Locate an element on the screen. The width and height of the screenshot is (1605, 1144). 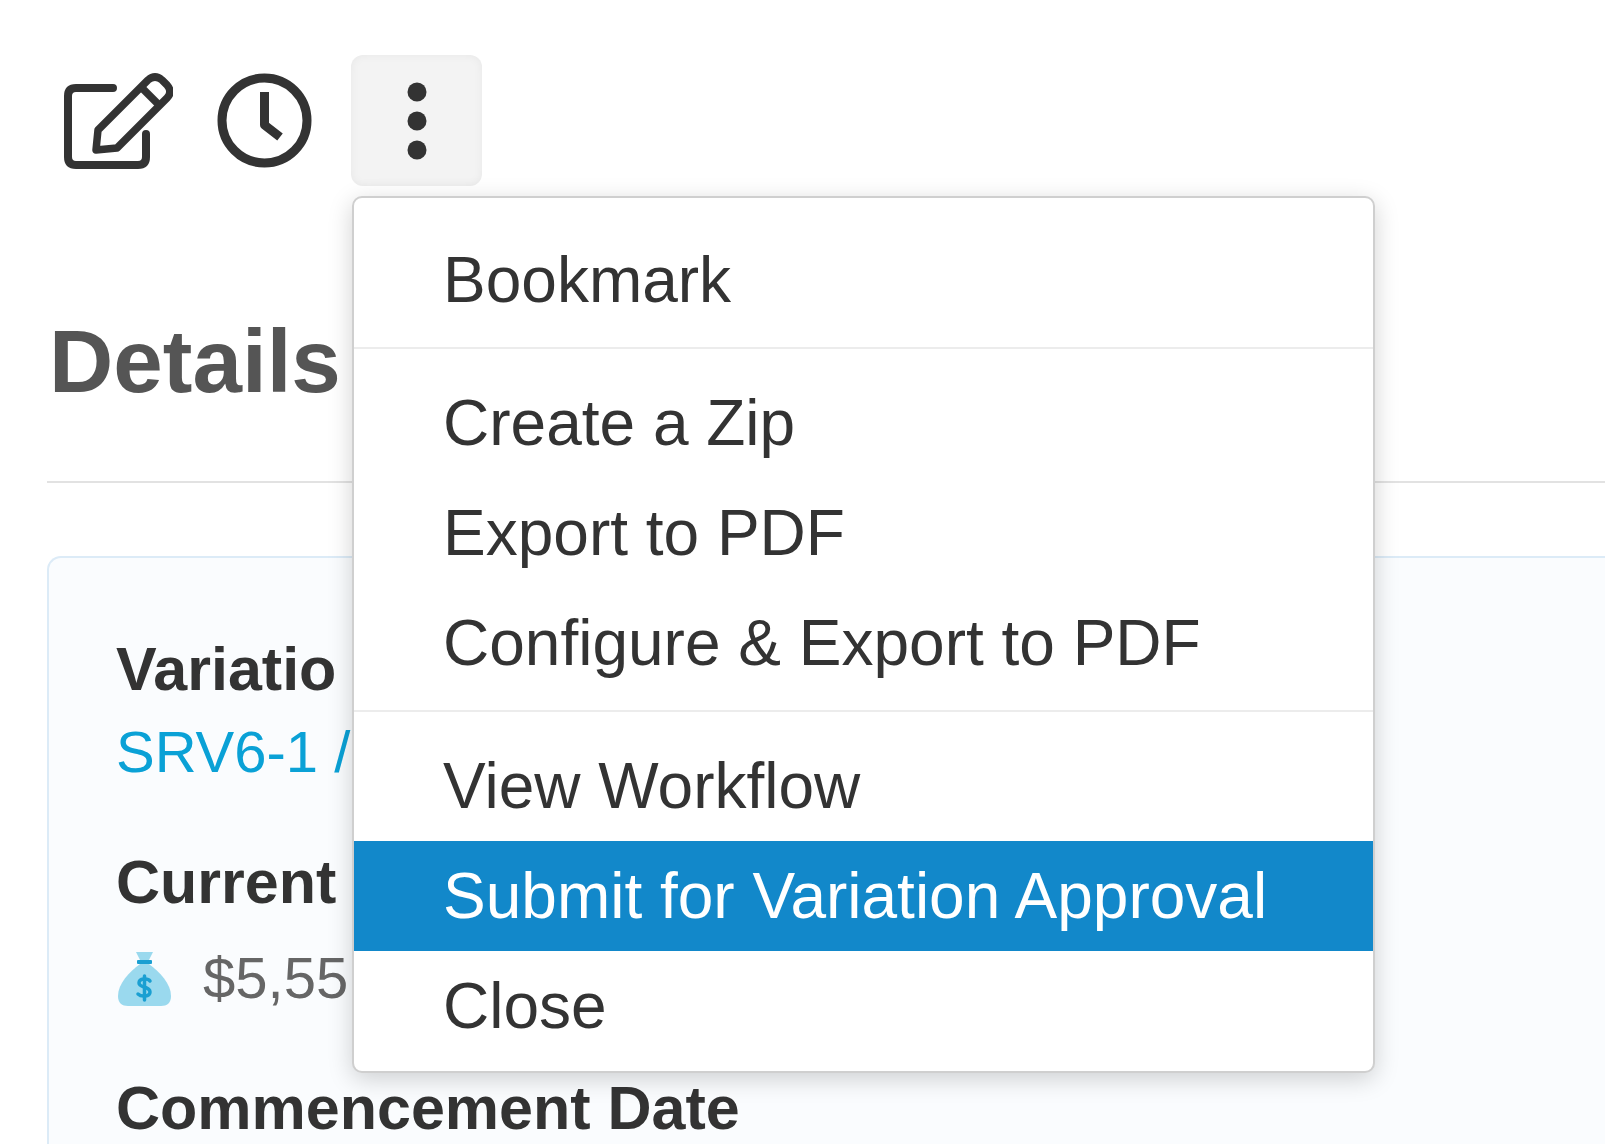
menu-item: Close is located at coordinates (863, 1006).